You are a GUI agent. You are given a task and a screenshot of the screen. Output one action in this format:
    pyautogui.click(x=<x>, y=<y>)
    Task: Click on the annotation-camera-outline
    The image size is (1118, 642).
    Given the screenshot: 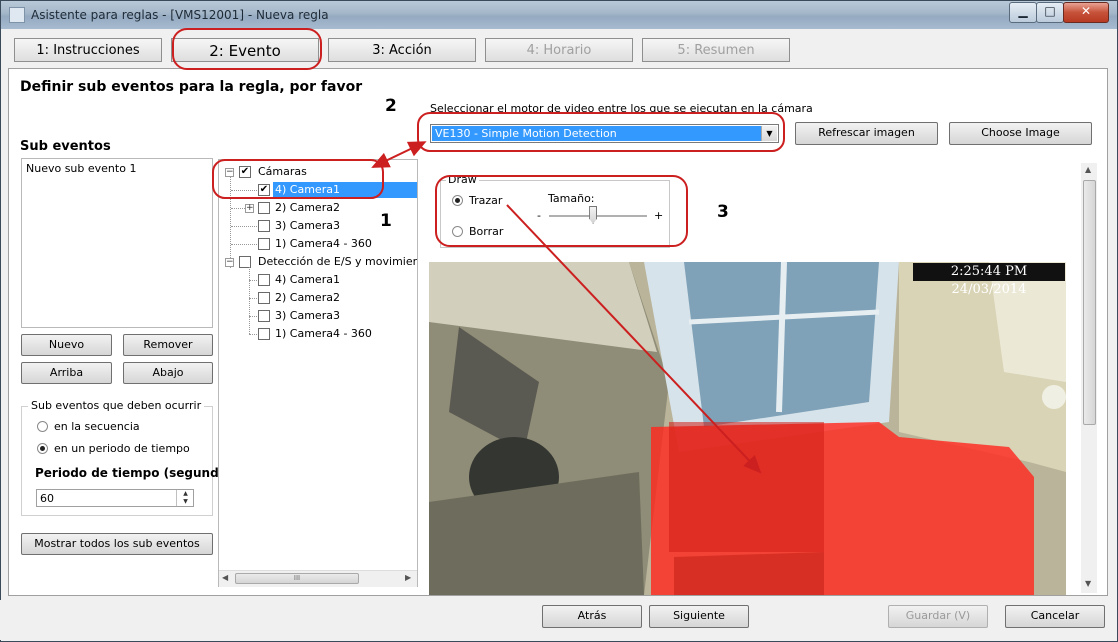 What is the action you would take?
    pyautogui.click(x=298, y=179)
    